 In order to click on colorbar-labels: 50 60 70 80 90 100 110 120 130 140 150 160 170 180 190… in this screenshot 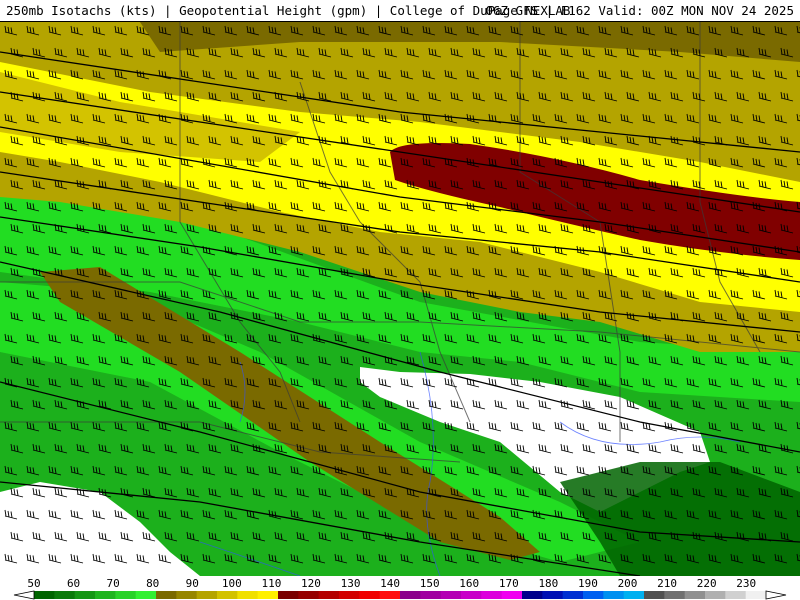, I will do `click(391, 583)`.